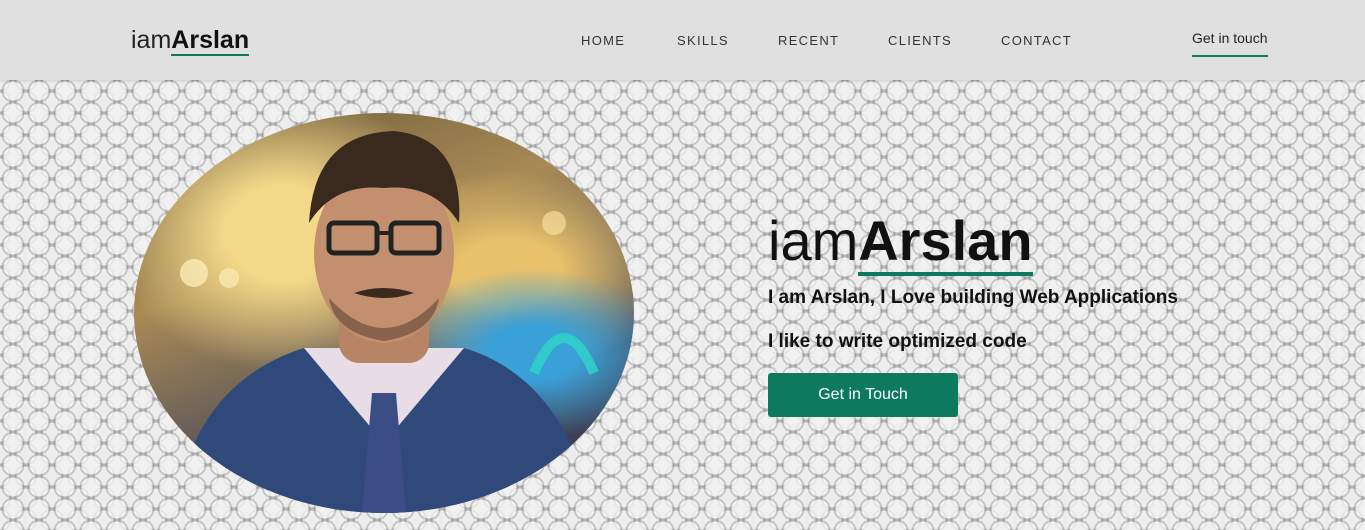  Describe the element at coordinates (1036, 40) in the screenshot. I see `nav-contact: CONTACT` at that location.